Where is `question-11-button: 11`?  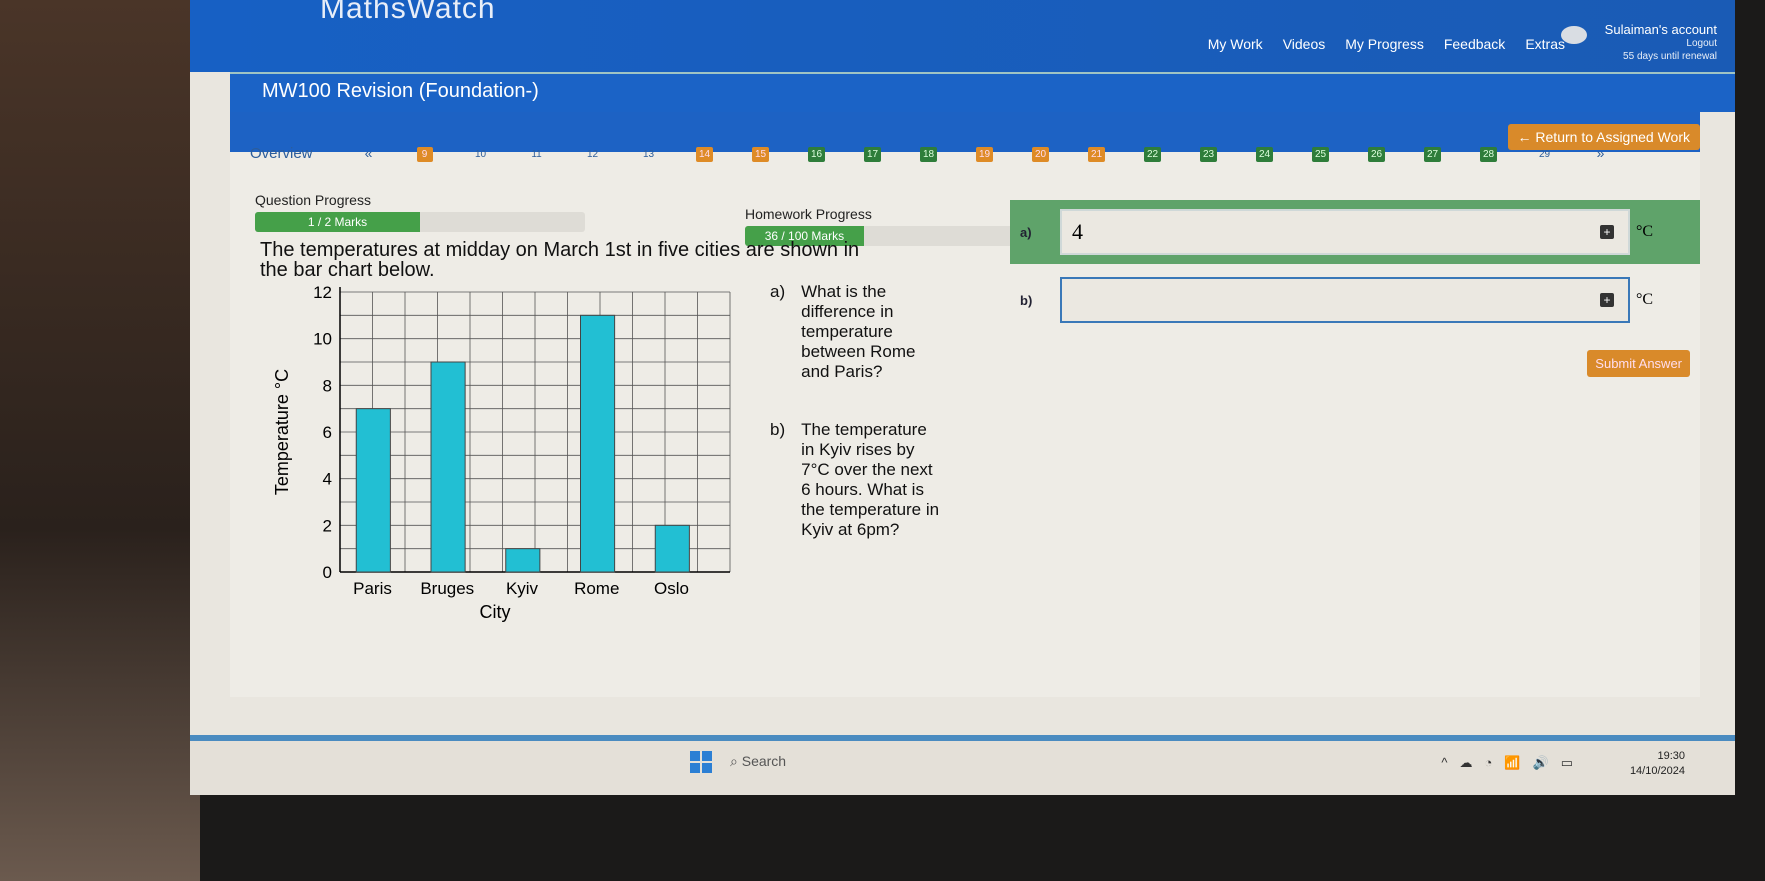 question-11-button: 11 is located at coordinates (537, 153).